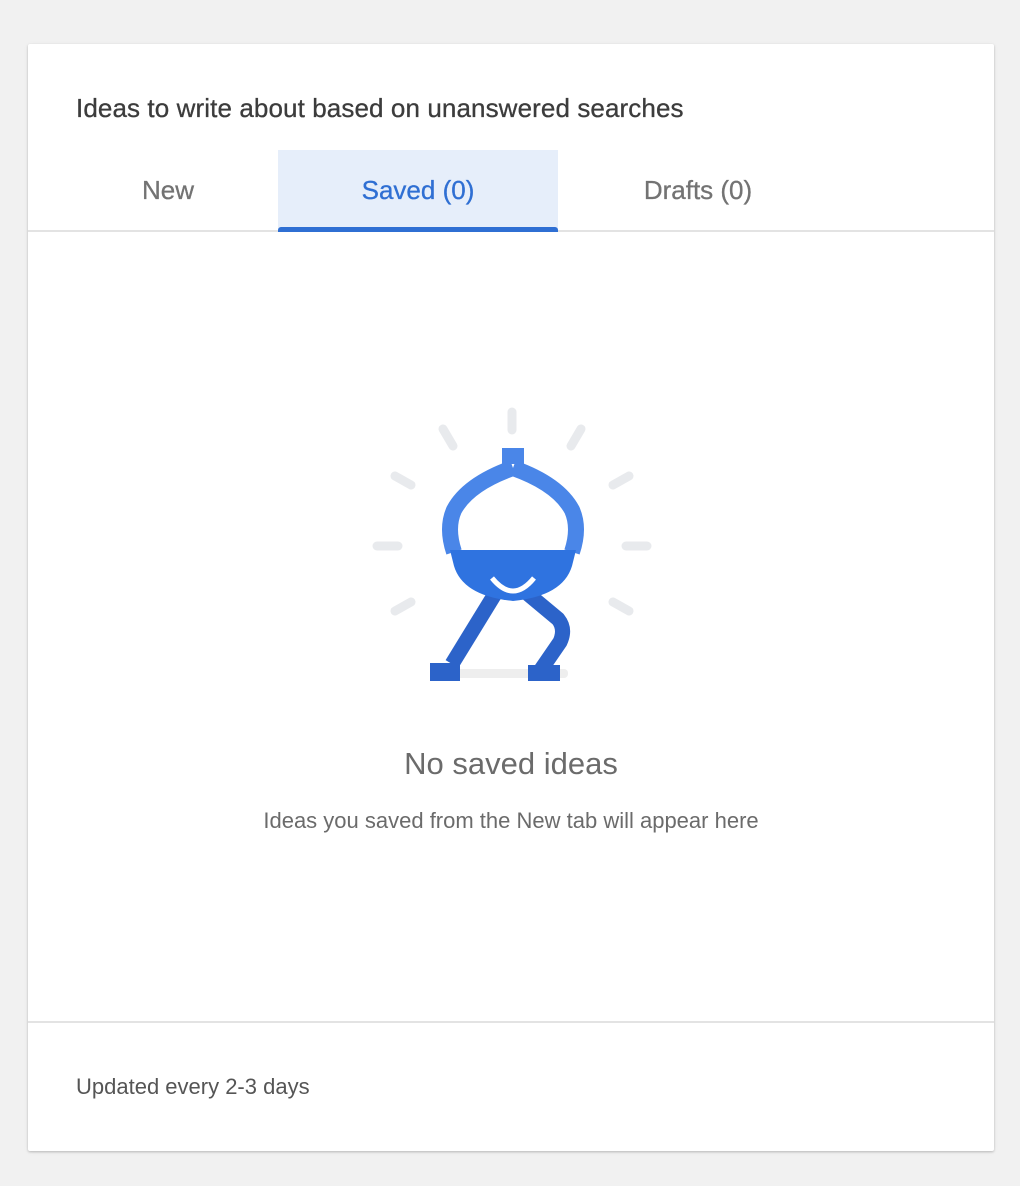  I want to click on tab-drafts: Drafts (0), so click(698, 190).